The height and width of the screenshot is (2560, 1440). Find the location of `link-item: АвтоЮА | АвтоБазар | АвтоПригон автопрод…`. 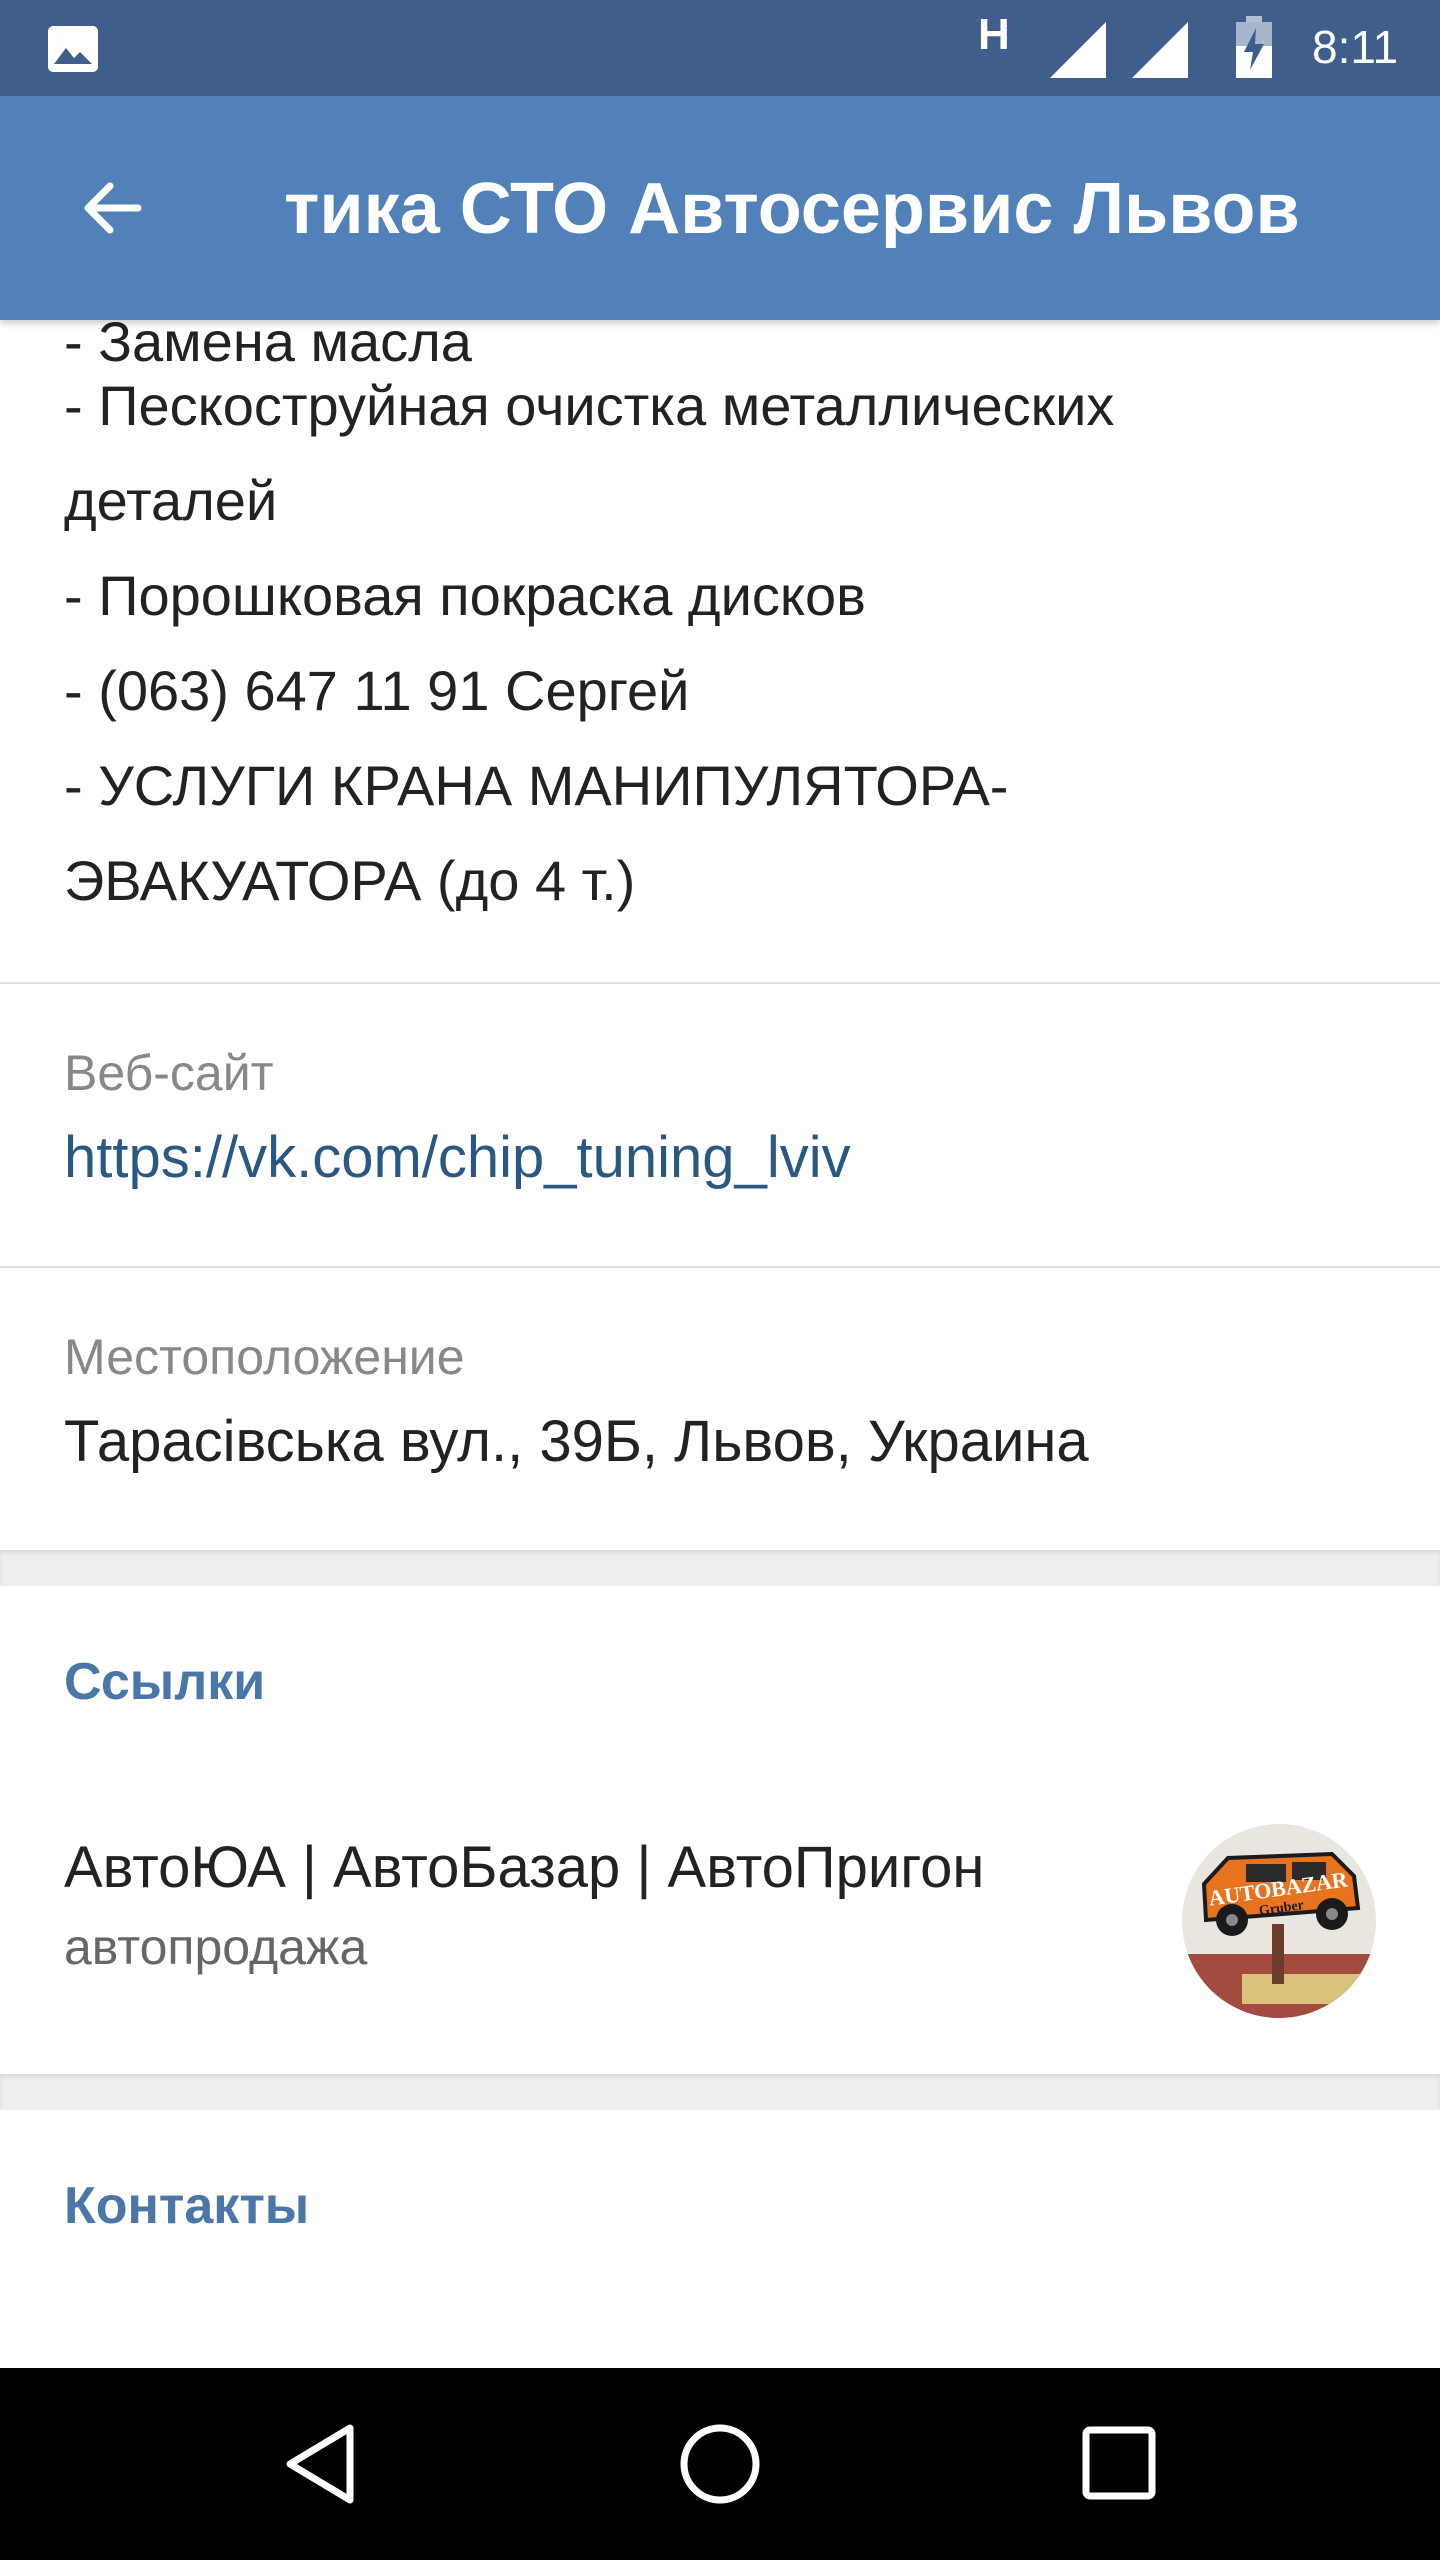

link-item: АвтоЮА | АвтоБазар | АвтоПригон автопрод… is located at coordinates (720, 1934).